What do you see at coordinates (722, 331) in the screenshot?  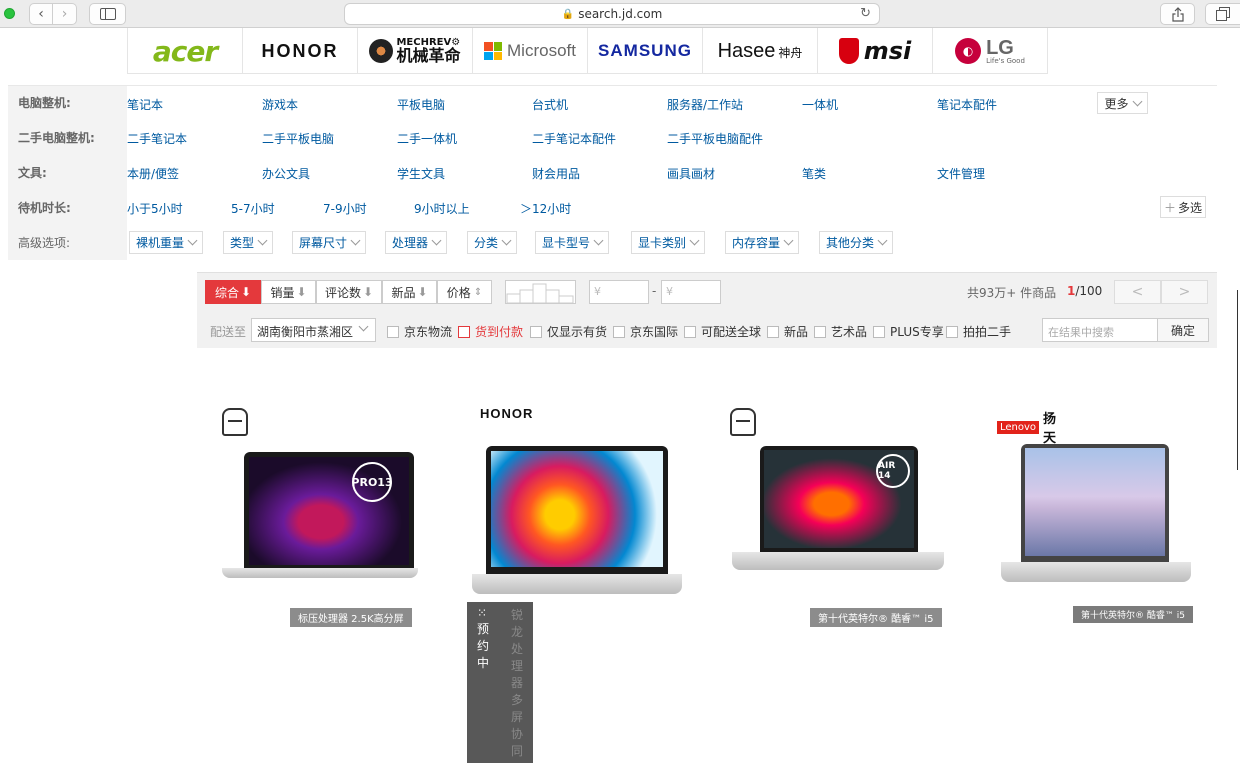 I see `checkbox-global-ship: 可配送全球` at bounding box center [722, 331].